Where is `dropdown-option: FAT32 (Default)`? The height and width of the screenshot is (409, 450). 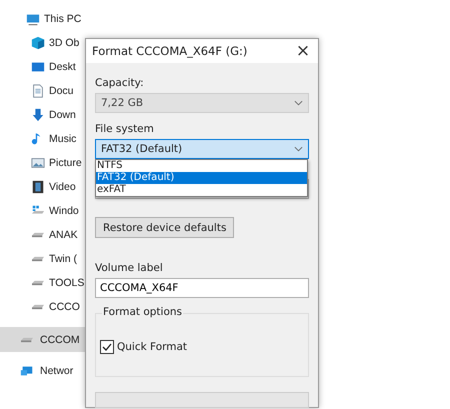
dropdown-option: FAT32 (Default) is located at coordinates (201, 178).